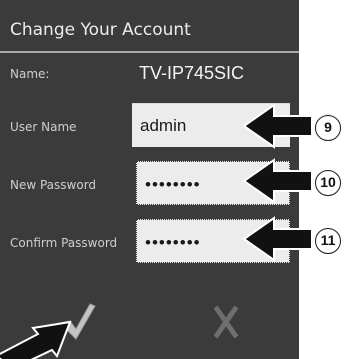 The image size is (344, 359). I want to click on callout-number-10: 10, so click(328, 183).